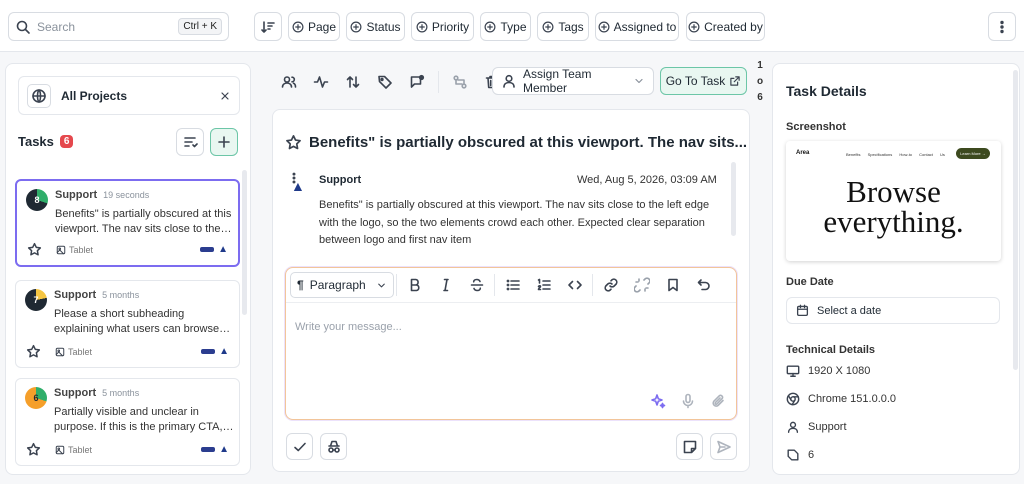 This screenshot has width=1024, height=484. I want to click on filter-page: Page, so click(314, 26).